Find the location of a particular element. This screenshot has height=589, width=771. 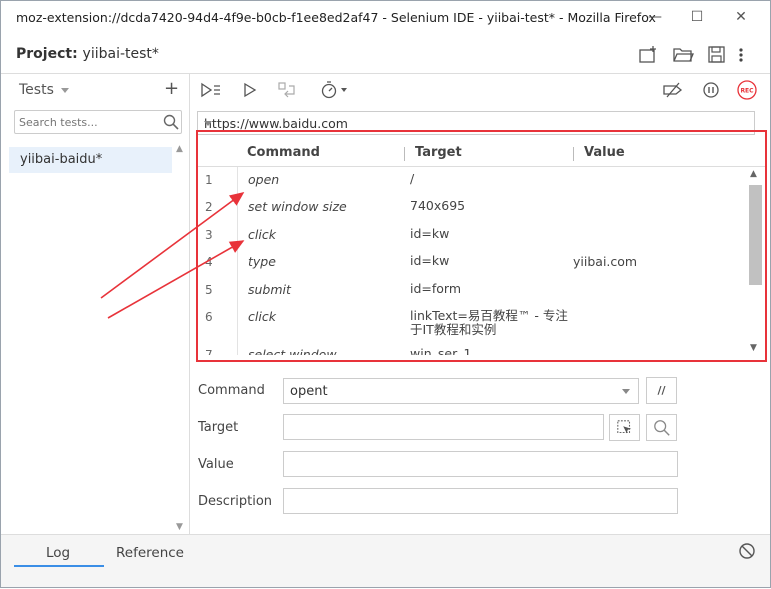

table-header: Command Target Value is located at coordinates (481, 153).